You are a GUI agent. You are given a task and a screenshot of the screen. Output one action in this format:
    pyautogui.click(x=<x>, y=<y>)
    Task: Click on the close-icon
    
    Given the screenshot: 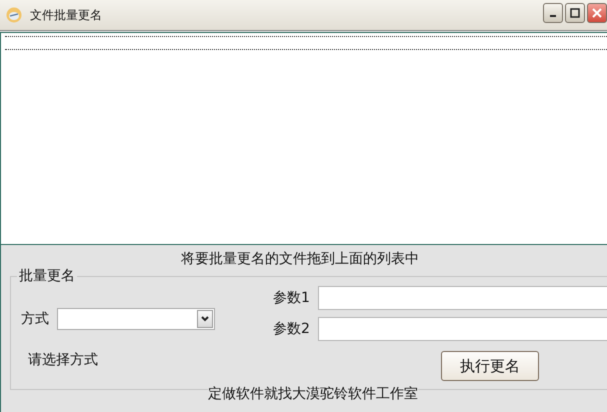 What is the action you would take?
    pyautogui.click(x=597, y=13)
    